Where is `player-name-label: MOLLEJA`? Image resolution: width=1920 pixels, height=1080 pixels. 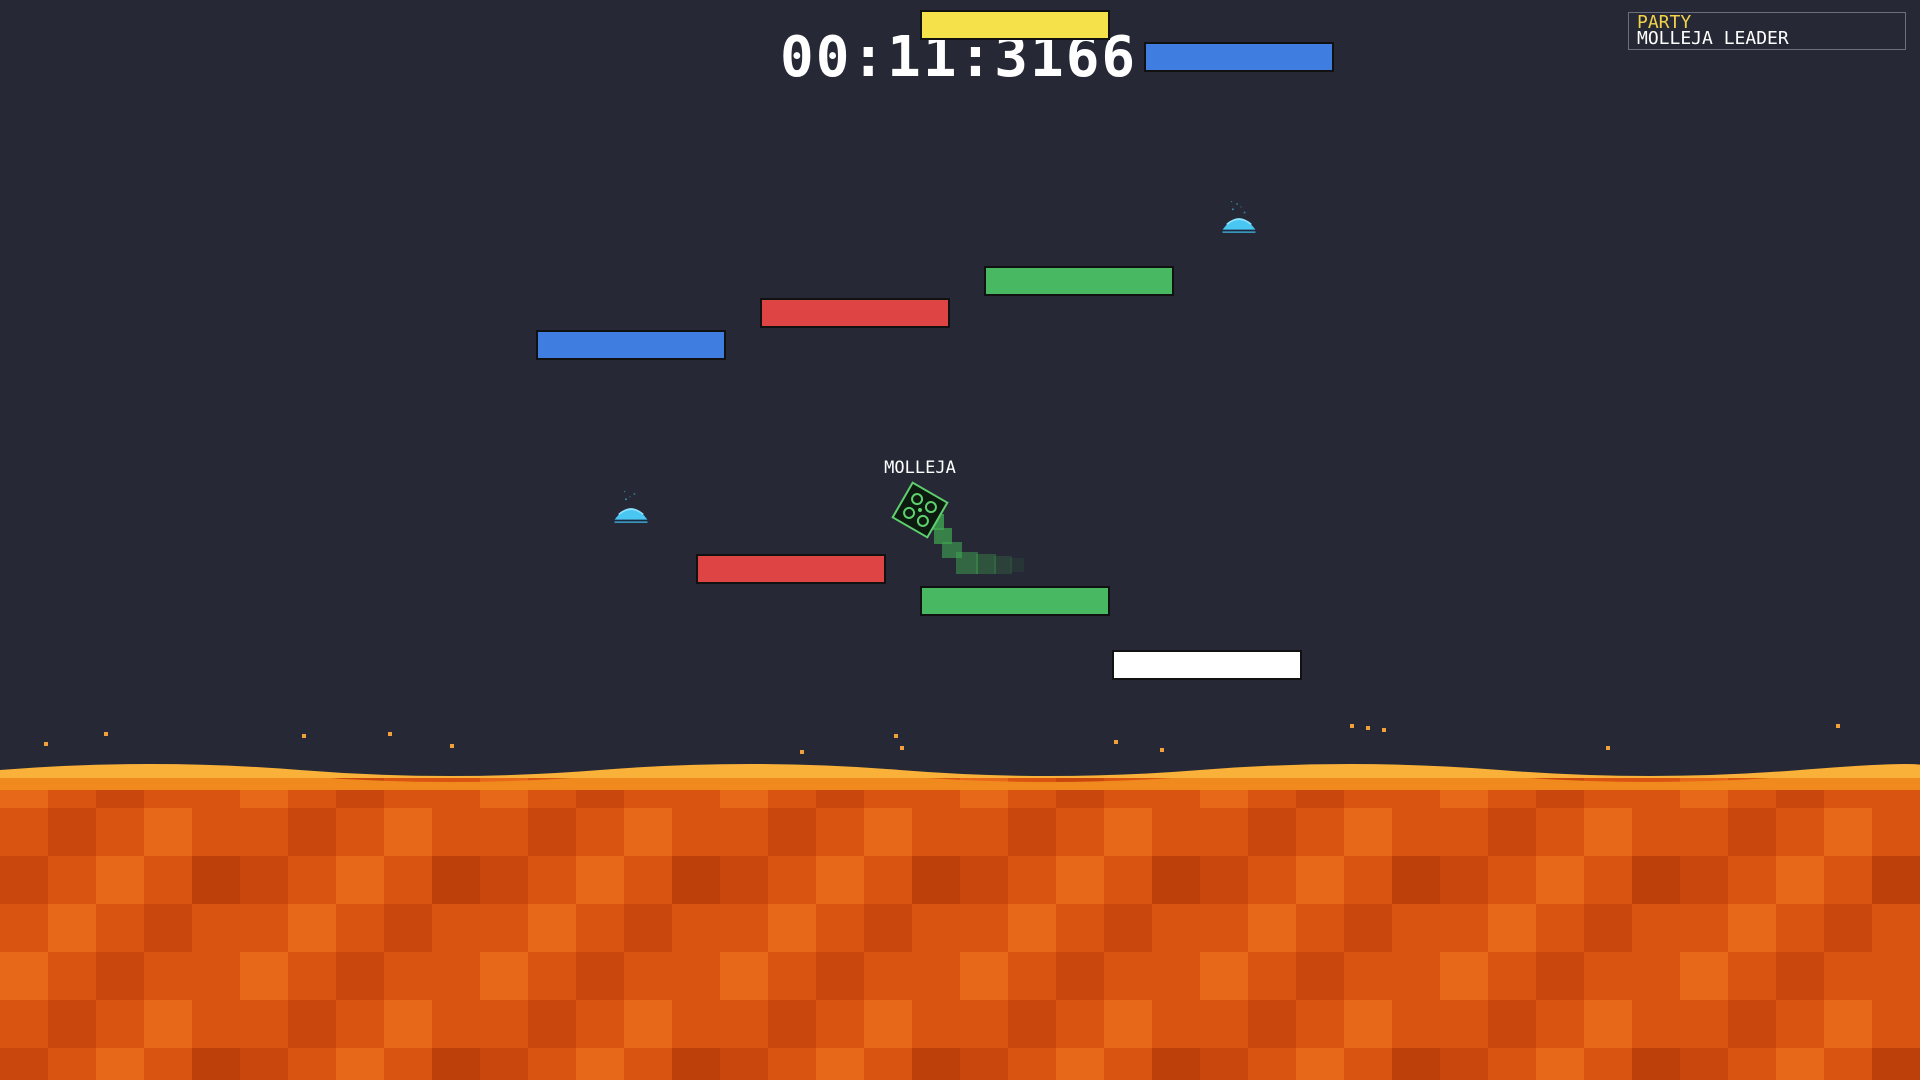 player-name-label: MOLLEJA is located at coordinates (920, 468).